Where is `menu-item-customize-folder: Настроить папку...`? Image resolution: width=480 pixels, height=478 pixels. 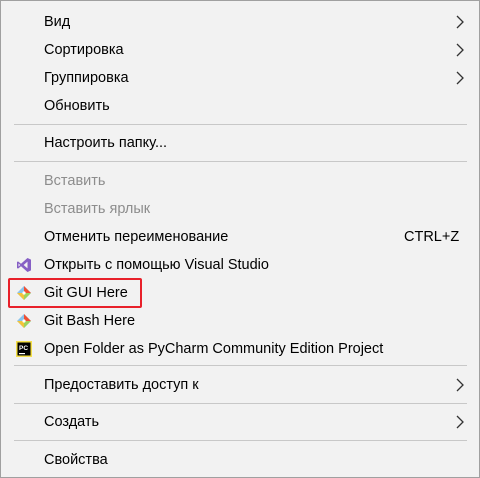 menu-item-customize-folder: Настроить папку... is located at coordinates (240, 143).